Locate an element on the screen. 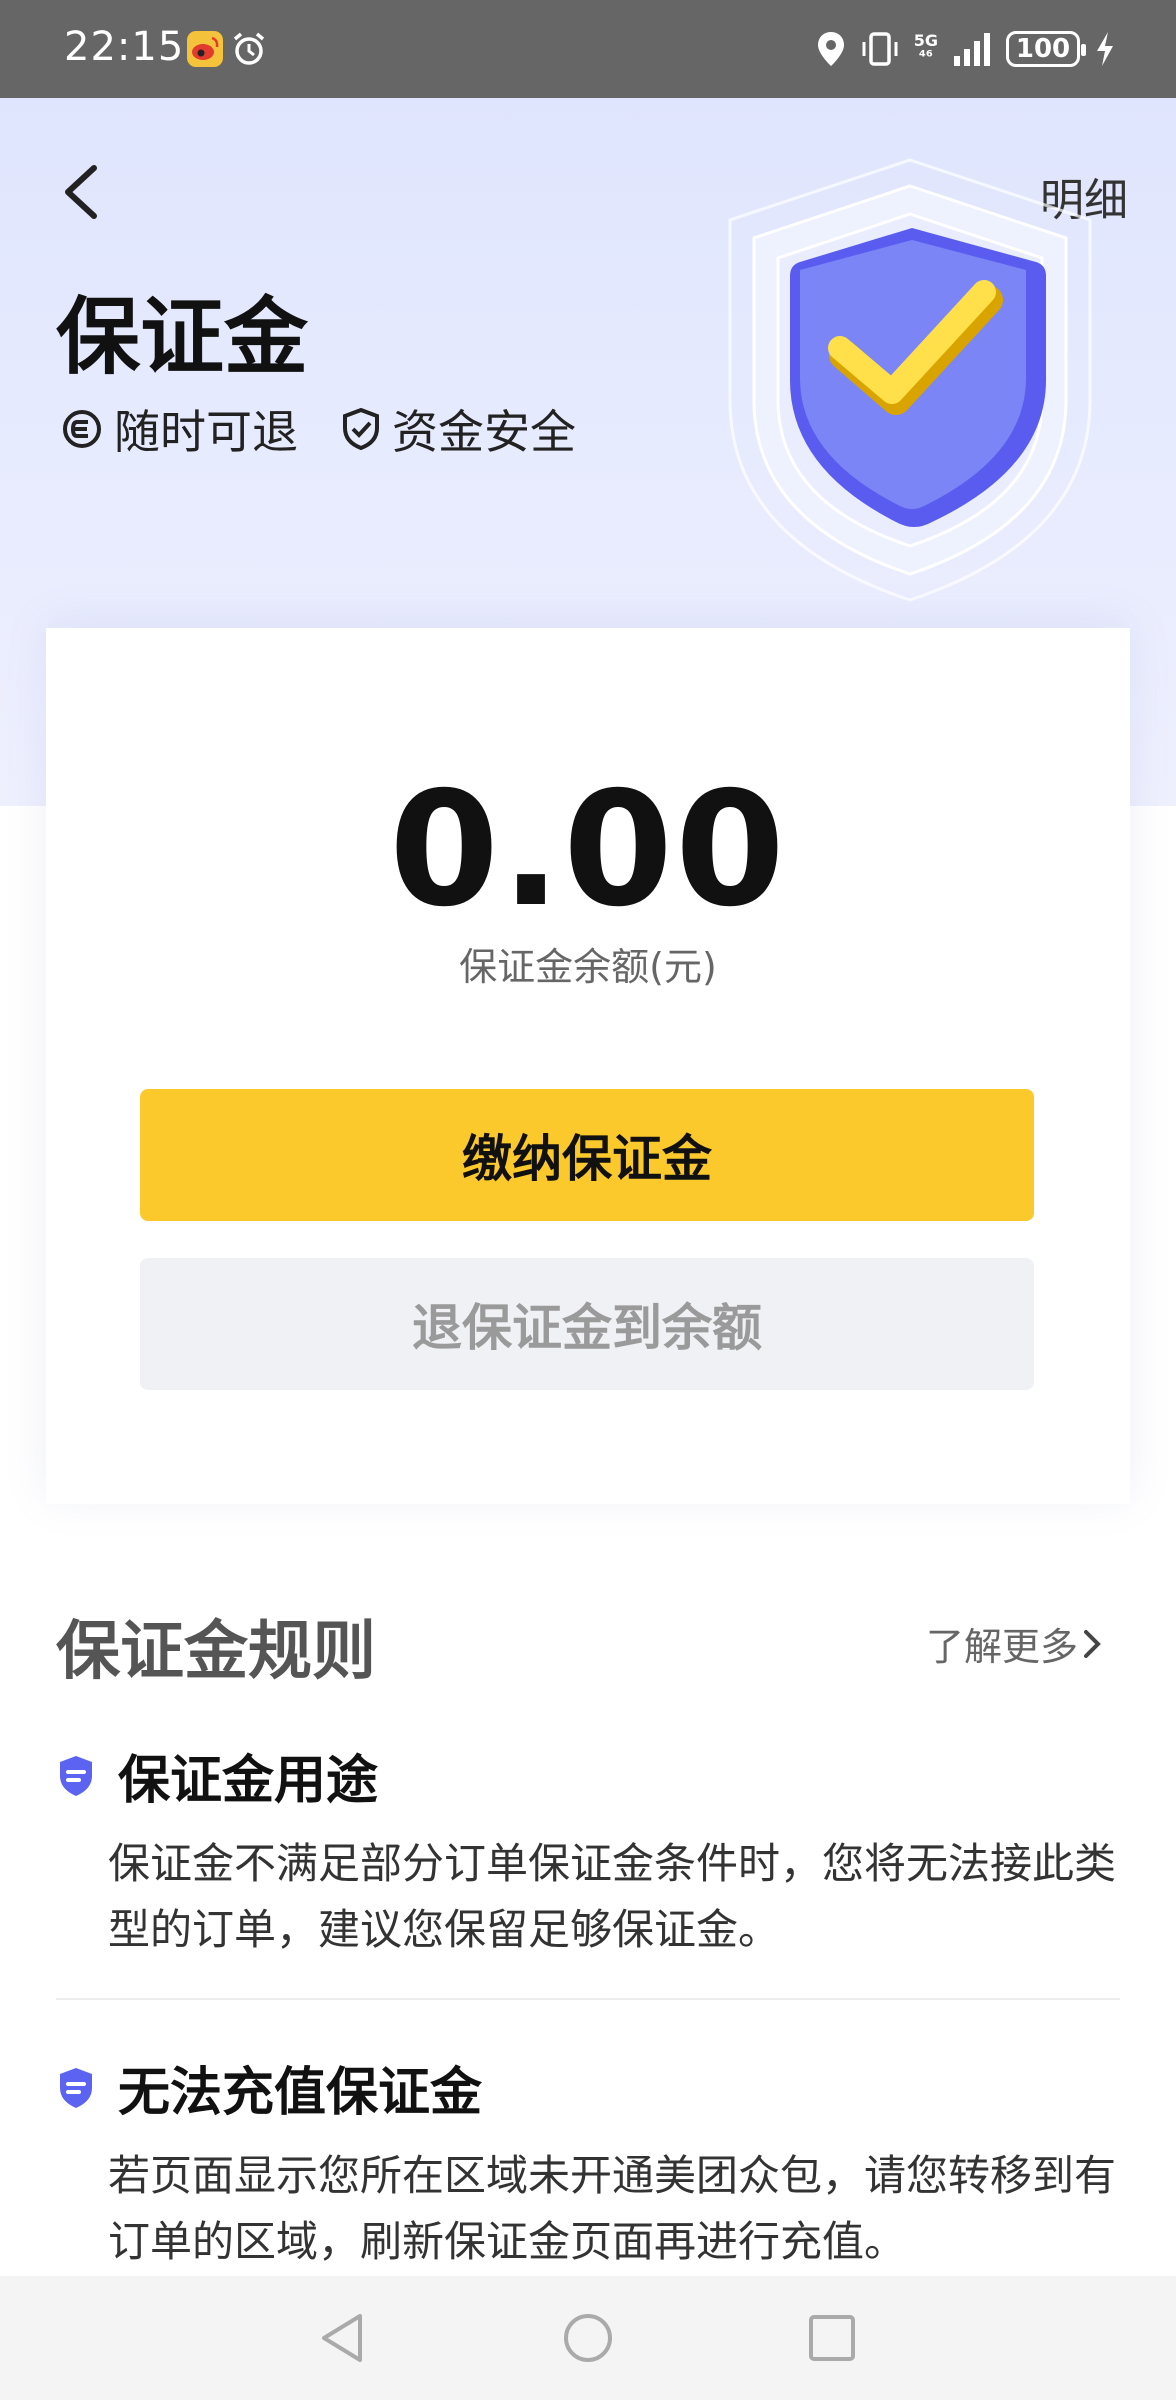 This screenshot has height=2400, width=1176. learn-more-link: 了解更多 is located at coordinates (1016, 1643).